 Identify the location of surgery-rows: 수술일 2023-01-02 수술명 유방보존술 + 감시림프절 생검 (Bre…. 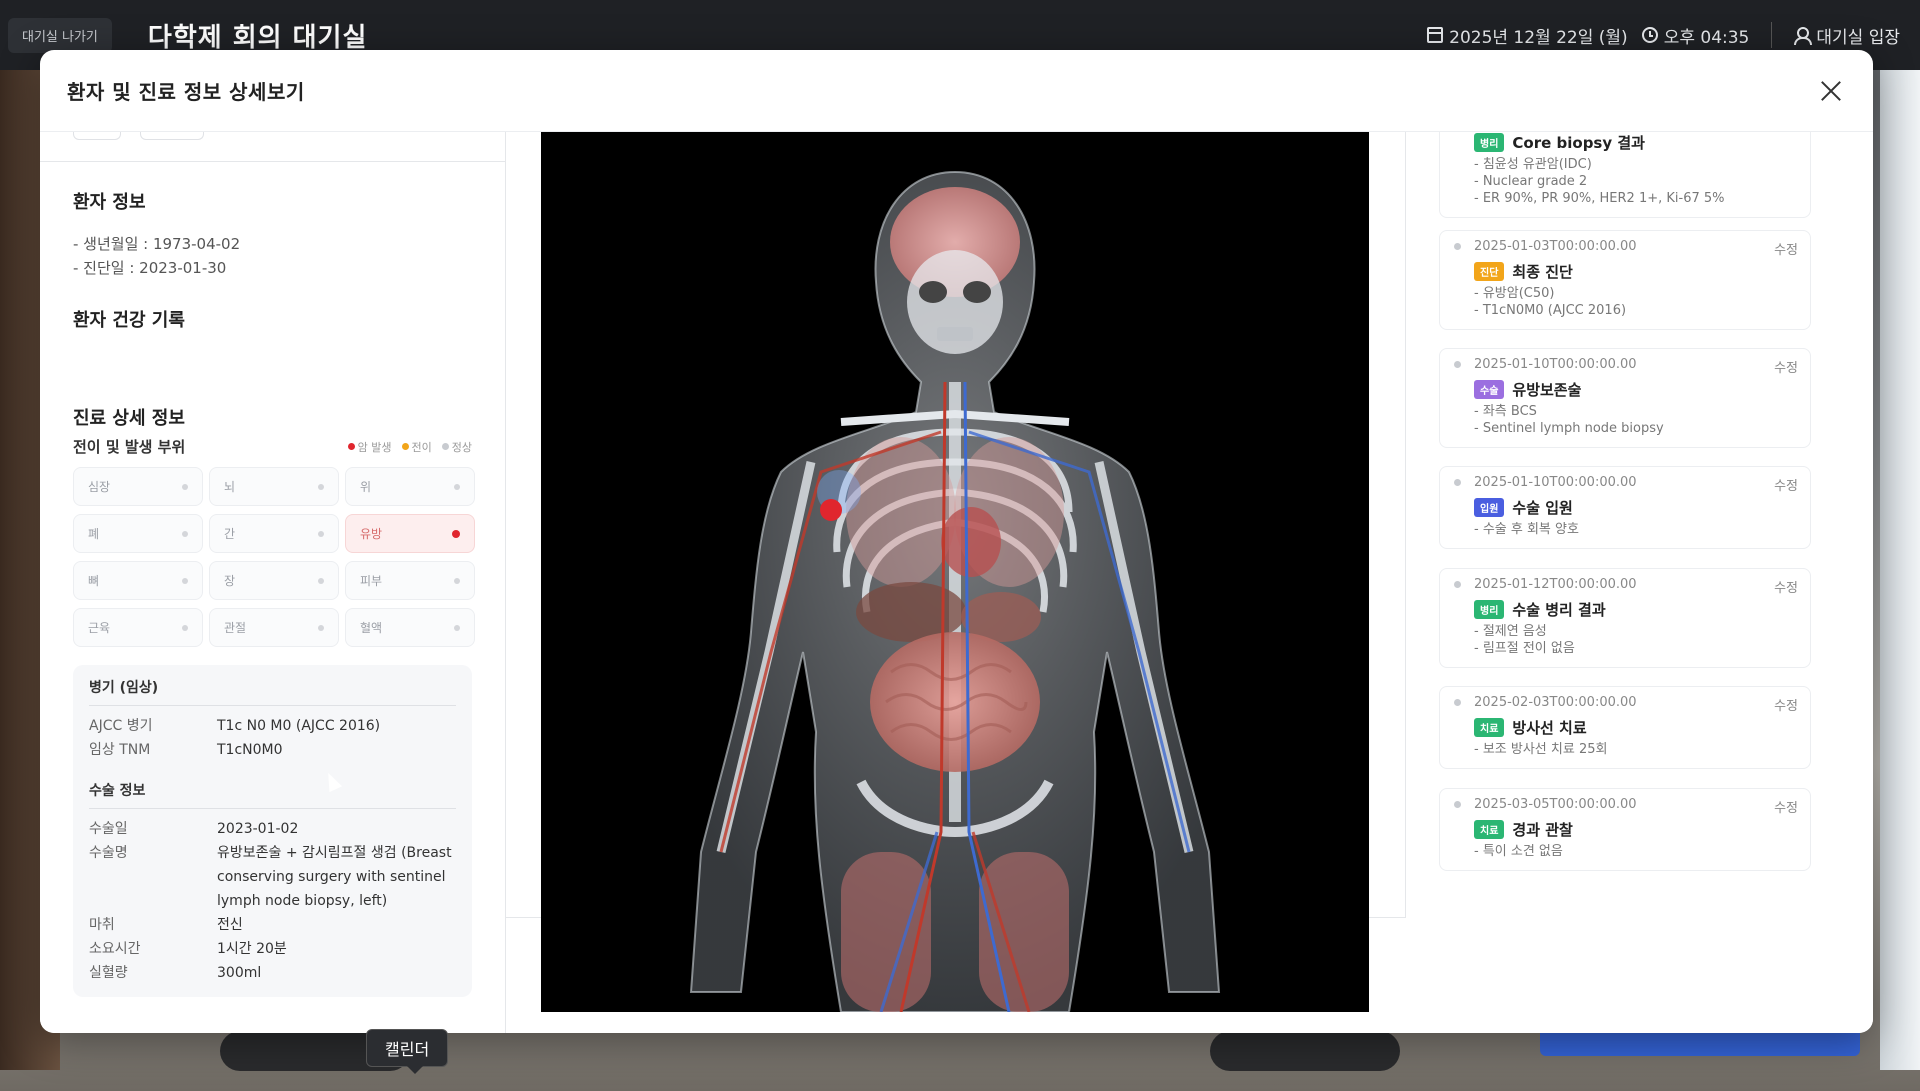
(272, 901).